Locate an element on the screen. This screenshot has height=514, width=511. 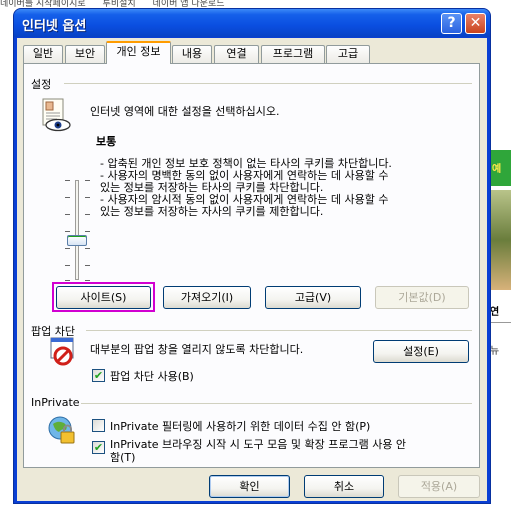
inprivate-browsing-label-line1: InPrivate 브라우징 시작 시 도구 모음 및 확장 프로그램 사용 안 is located at coordinates (258, 444).